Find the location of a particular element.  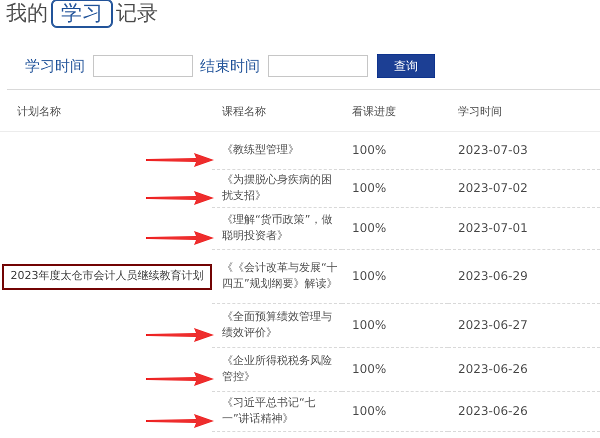

start-date-field is located at coordinates (143, 66).